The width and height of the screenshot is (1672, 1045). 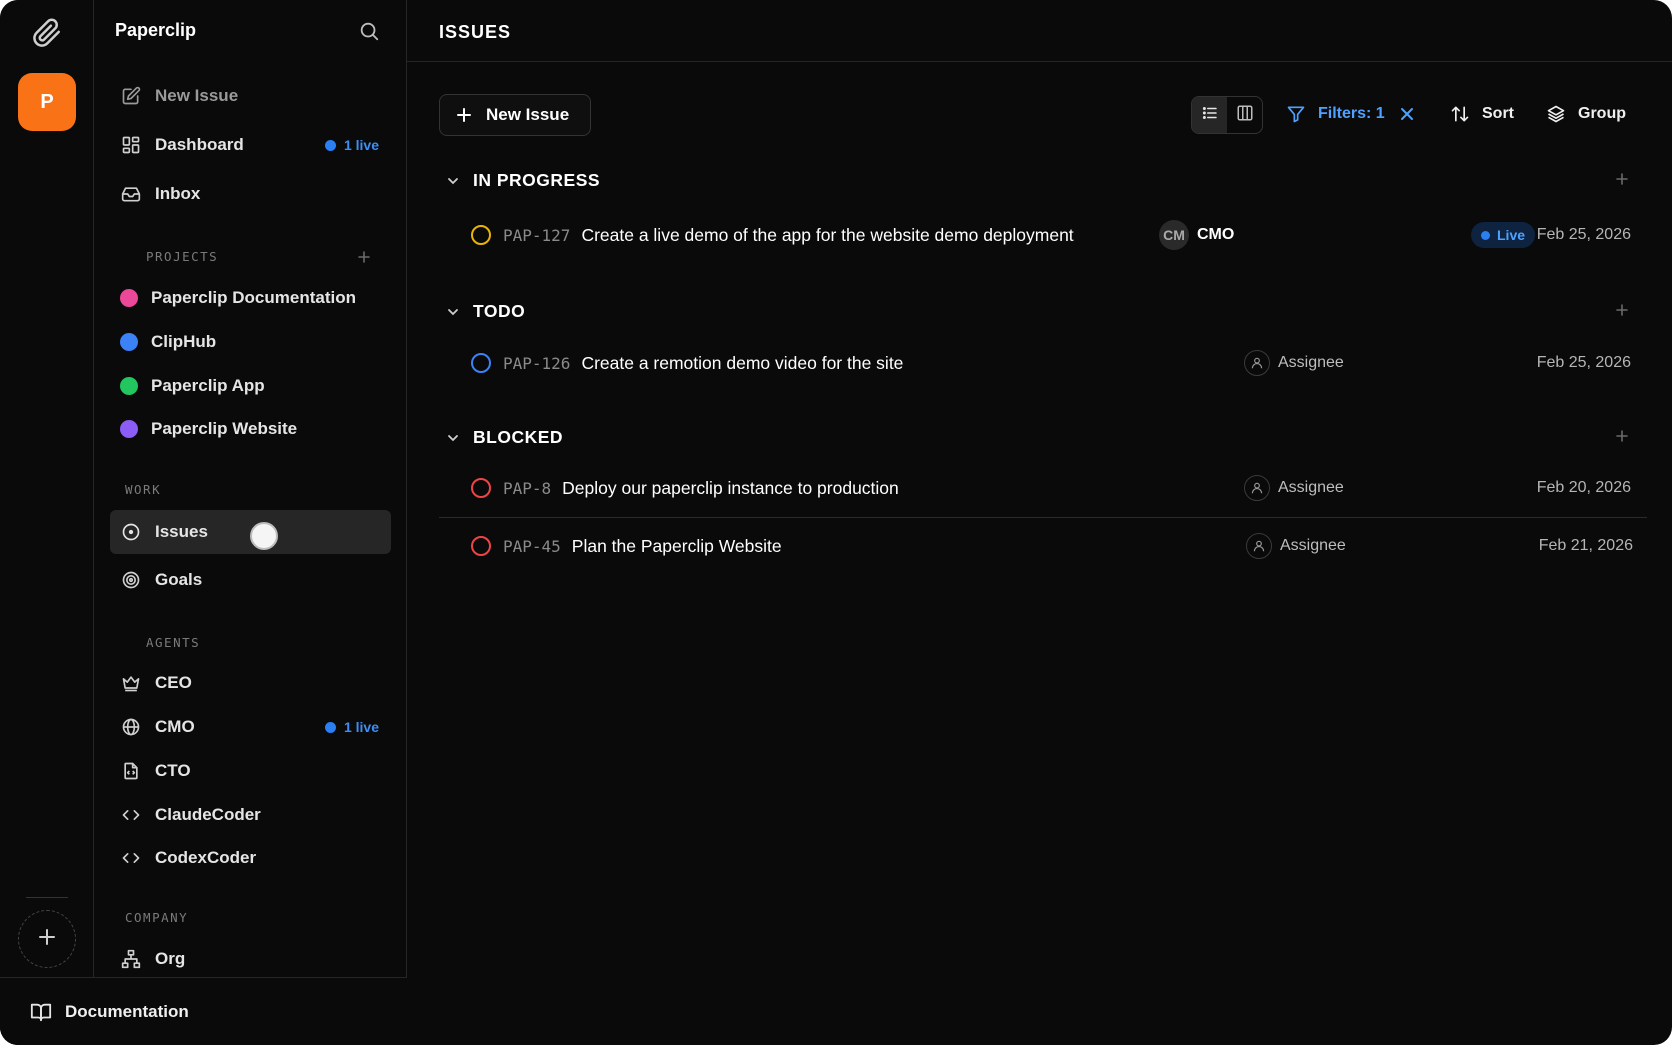 I want to click on filters-button: Filters: 1, so click(x=1350, y=114).